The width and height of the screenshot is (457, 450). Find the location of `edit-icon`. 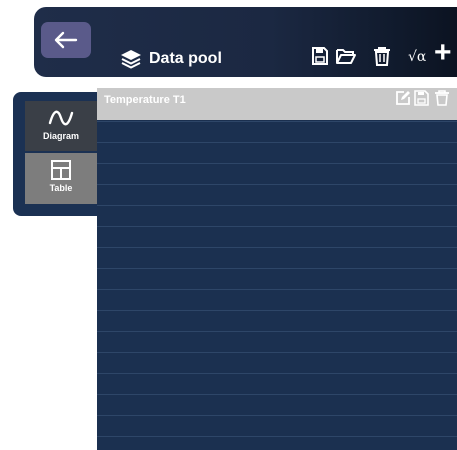

edit-icon is located at coordinates (403, 98).